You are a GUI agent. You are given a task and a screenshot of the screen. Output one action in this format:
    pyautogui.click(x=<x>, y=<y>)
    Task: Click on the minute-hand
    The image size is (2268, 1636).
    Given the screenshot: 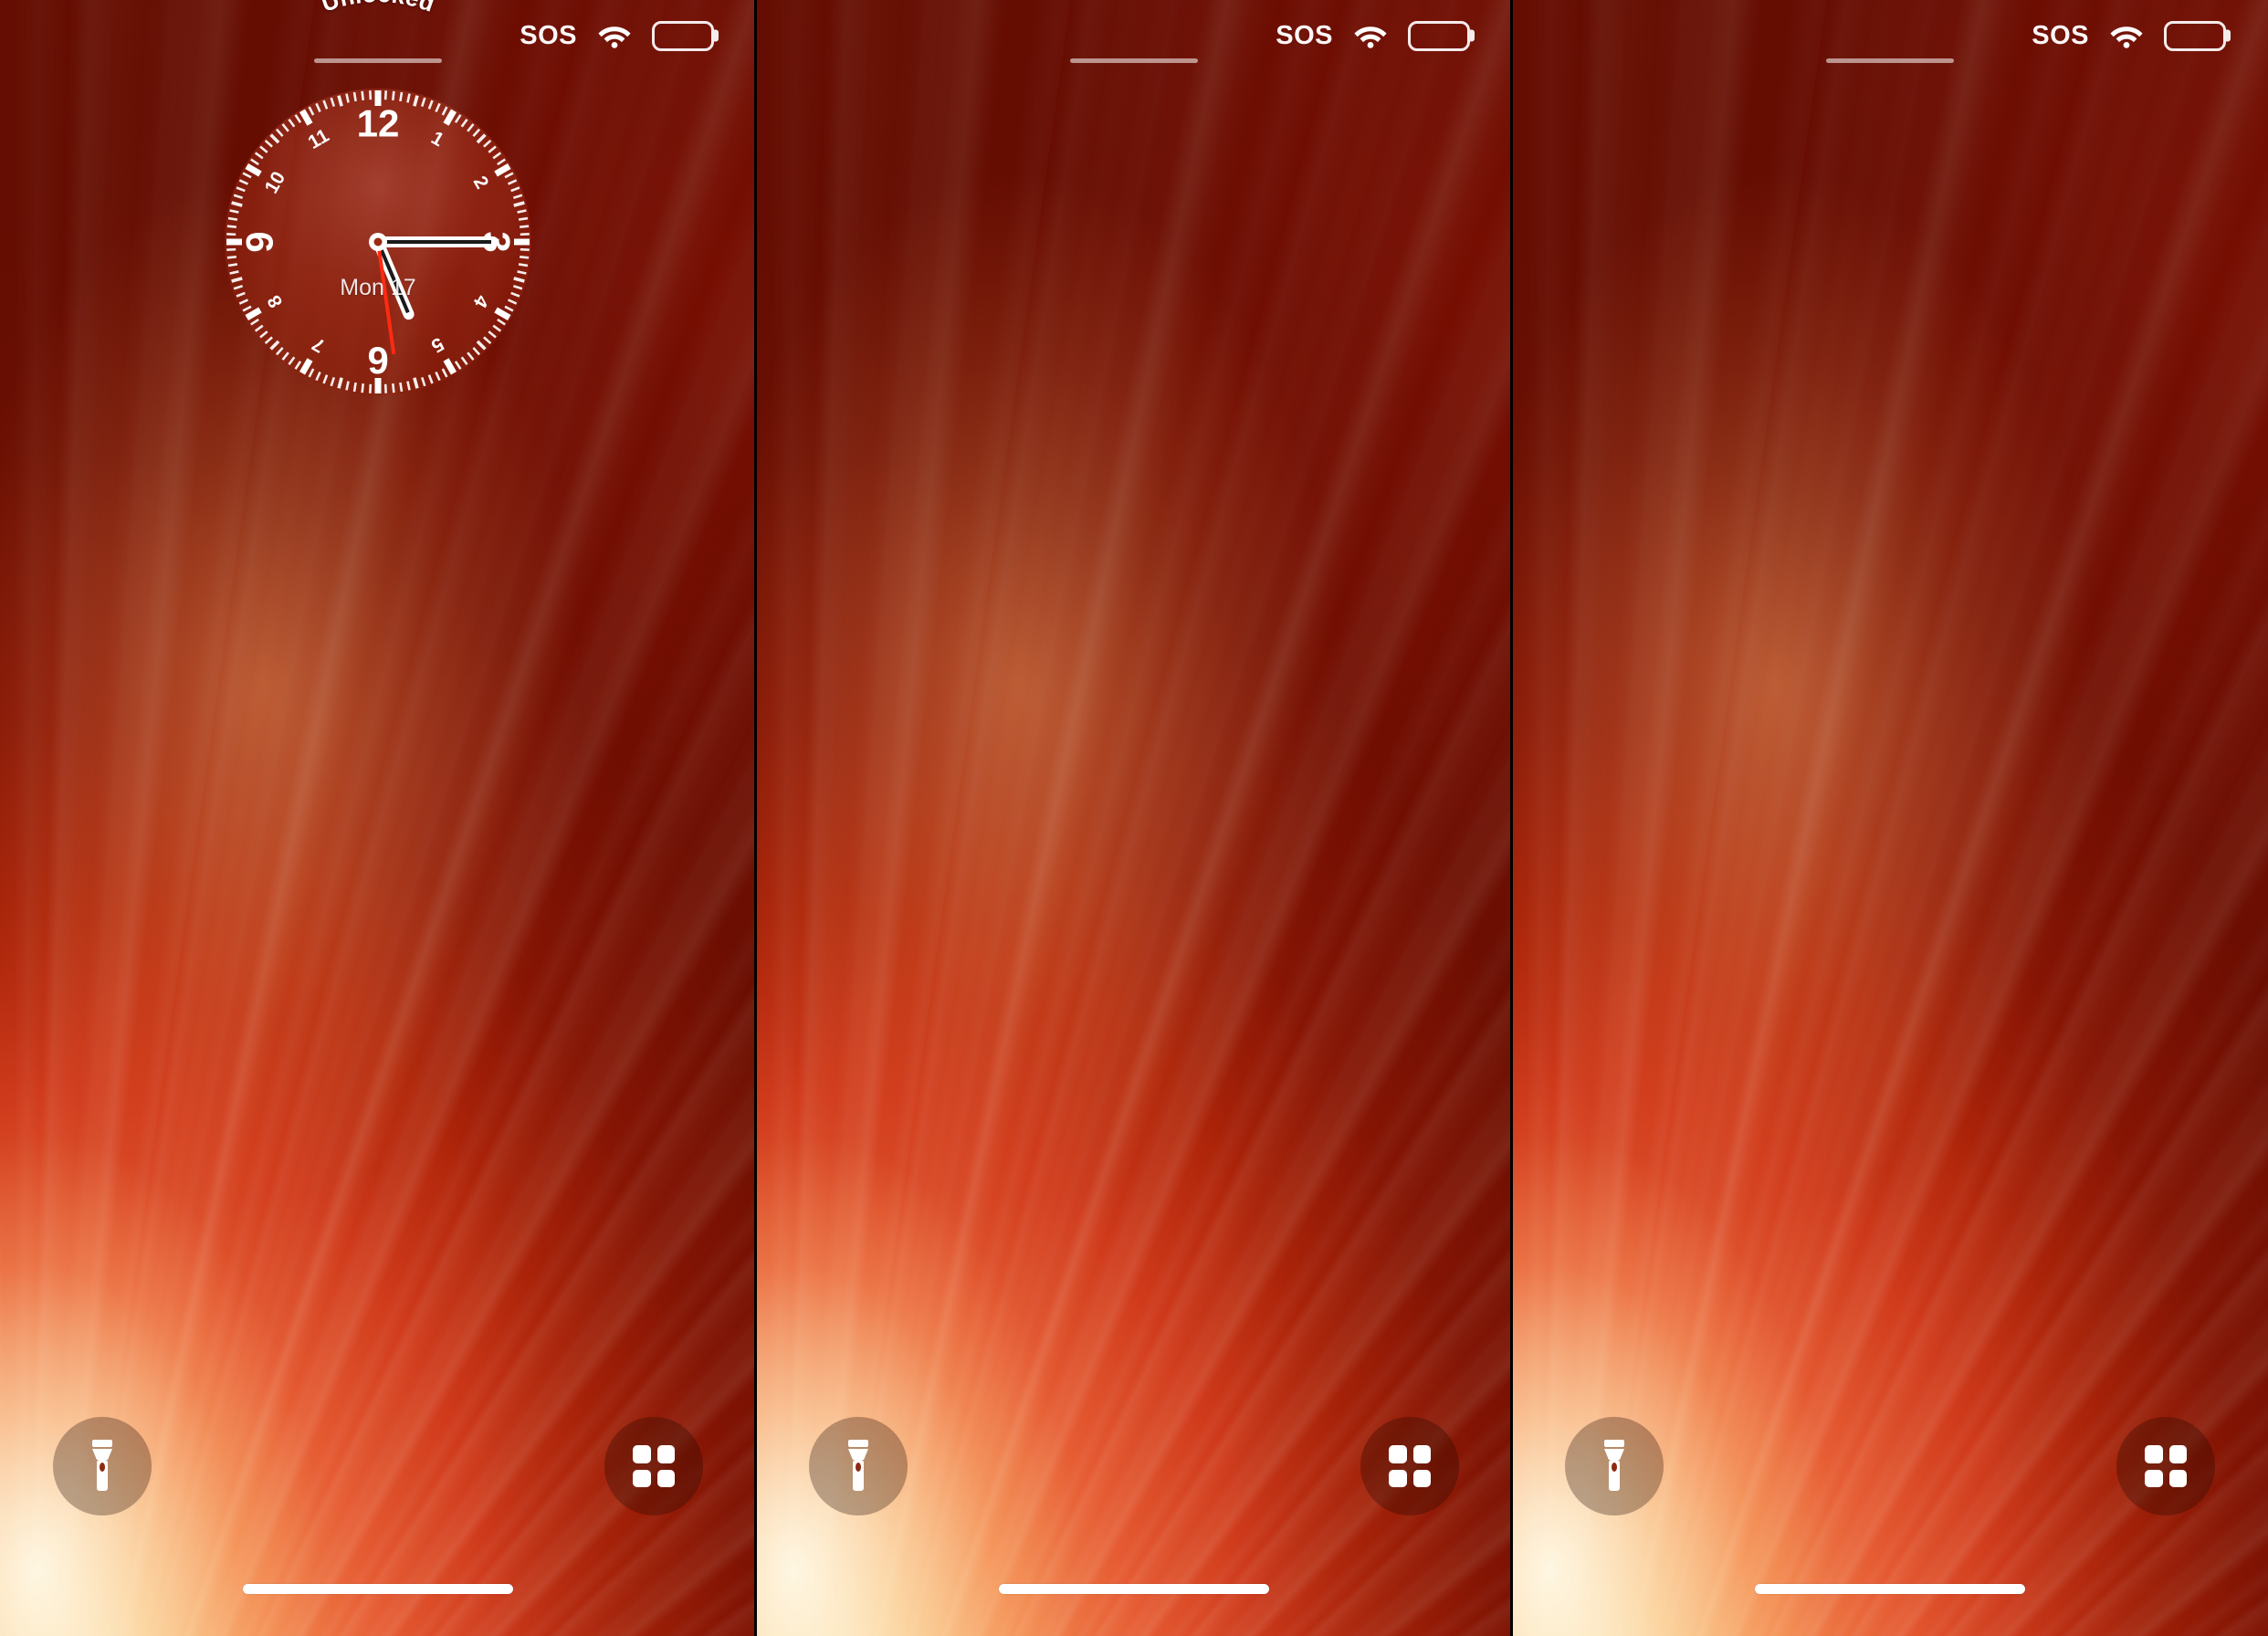 What is the action you would take?
    pyautogui.click(x=437, y=242)
    